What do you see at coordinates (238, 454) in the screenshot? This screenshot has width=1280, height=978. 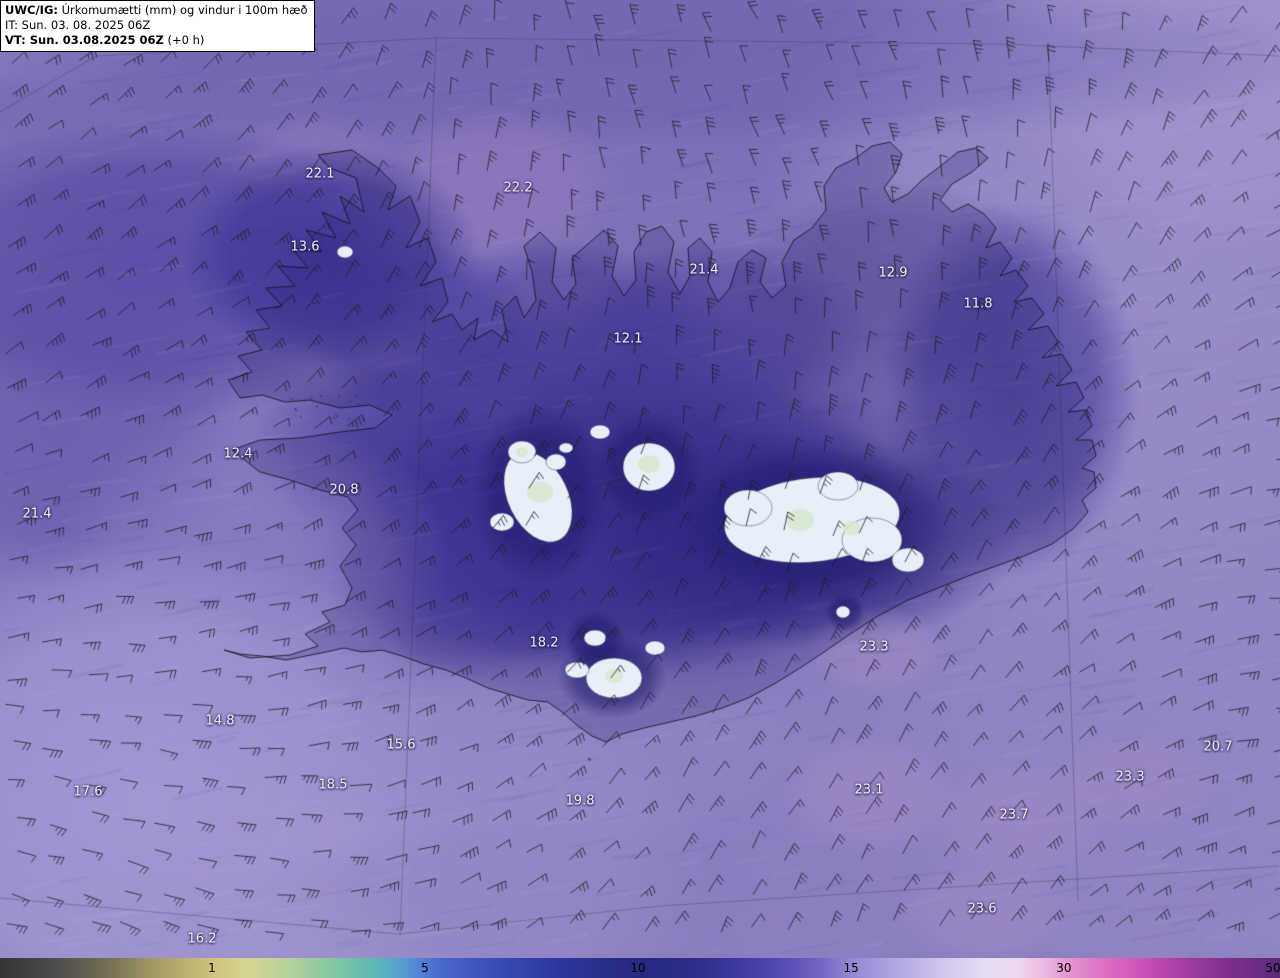 I see `map-value-label: 12.4` at bounding box center [238, 454].